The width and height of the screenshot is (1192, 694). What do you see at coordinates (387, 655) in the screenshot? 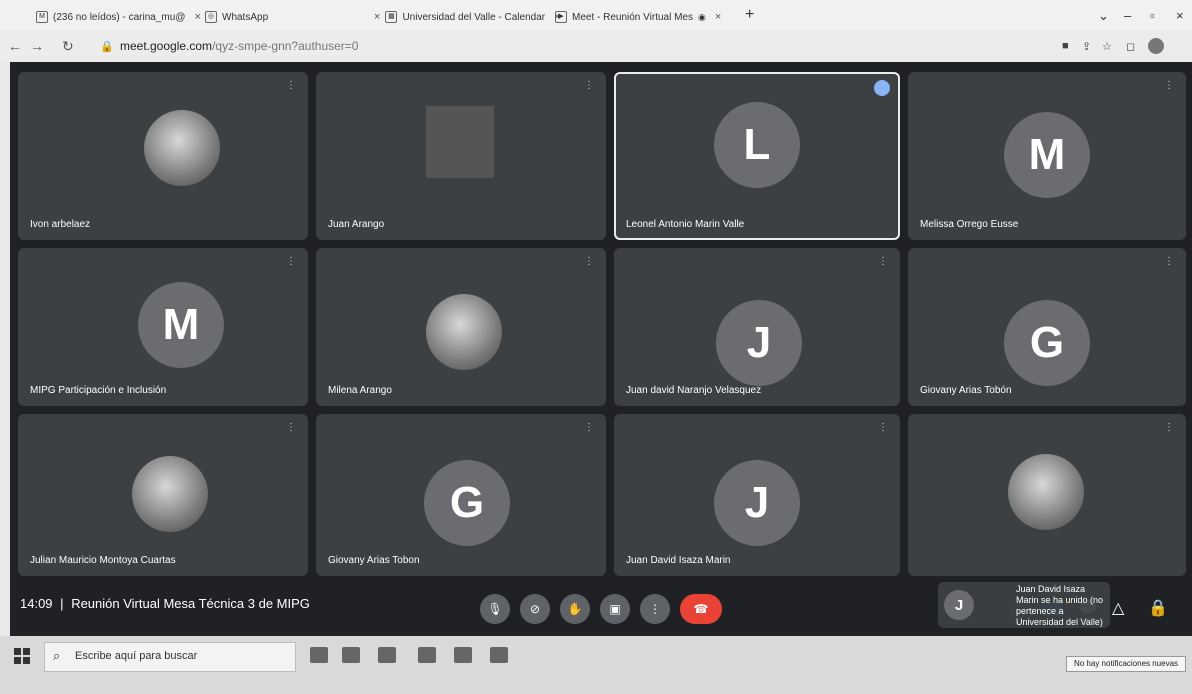
I see `store-taskbar-icon` at bounding box center [387, 655].